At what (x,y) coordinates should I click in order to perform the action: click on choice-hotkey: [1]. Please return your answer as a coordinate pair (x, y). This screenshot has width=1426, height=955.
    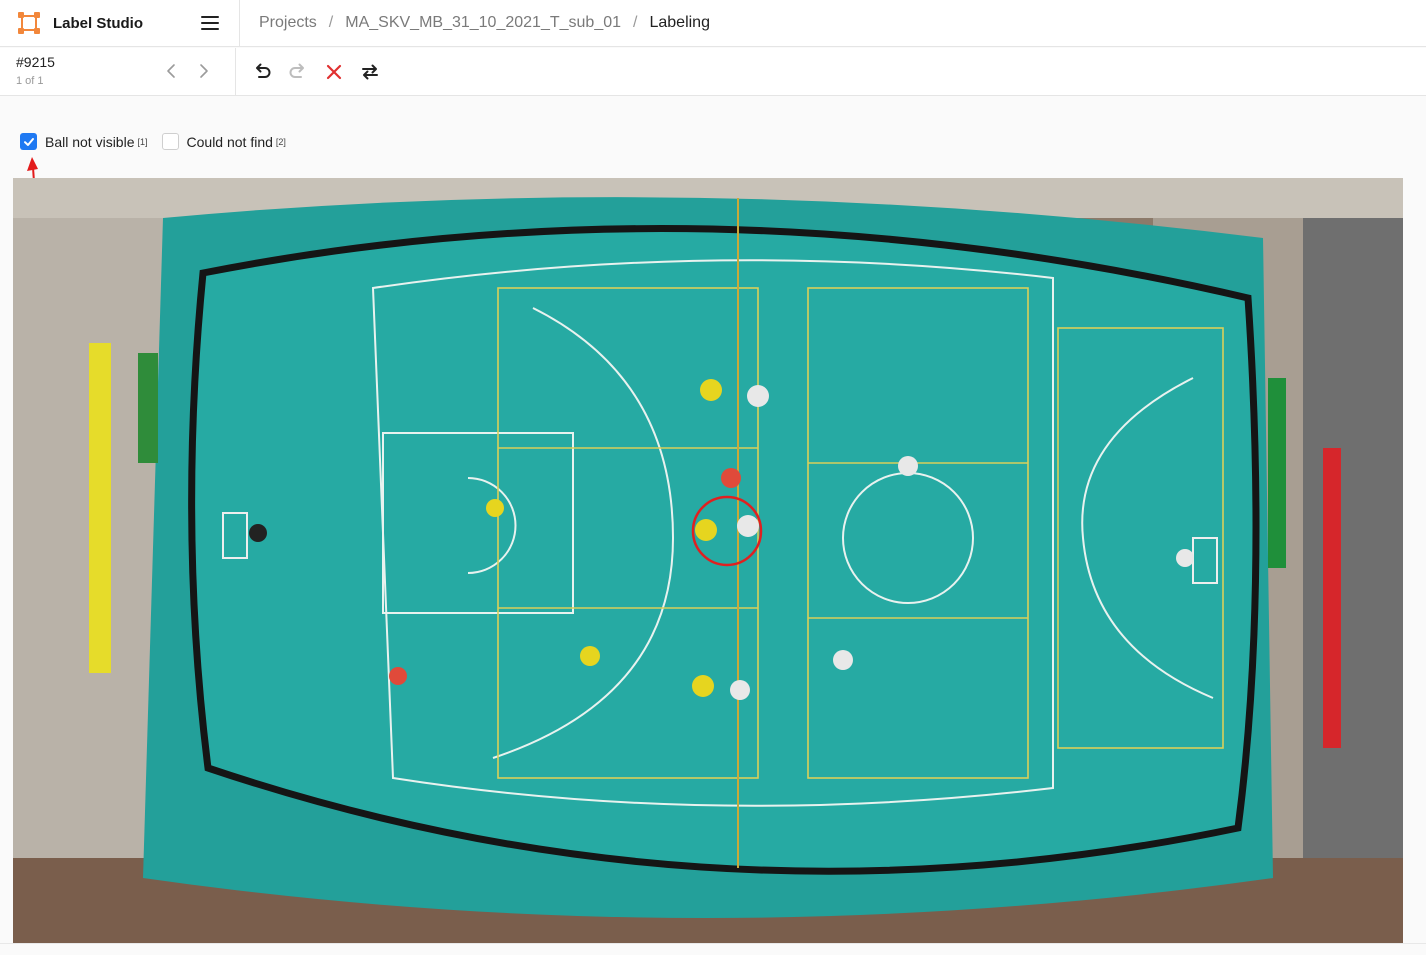
    Looking at the image, I should click on (142, 141).